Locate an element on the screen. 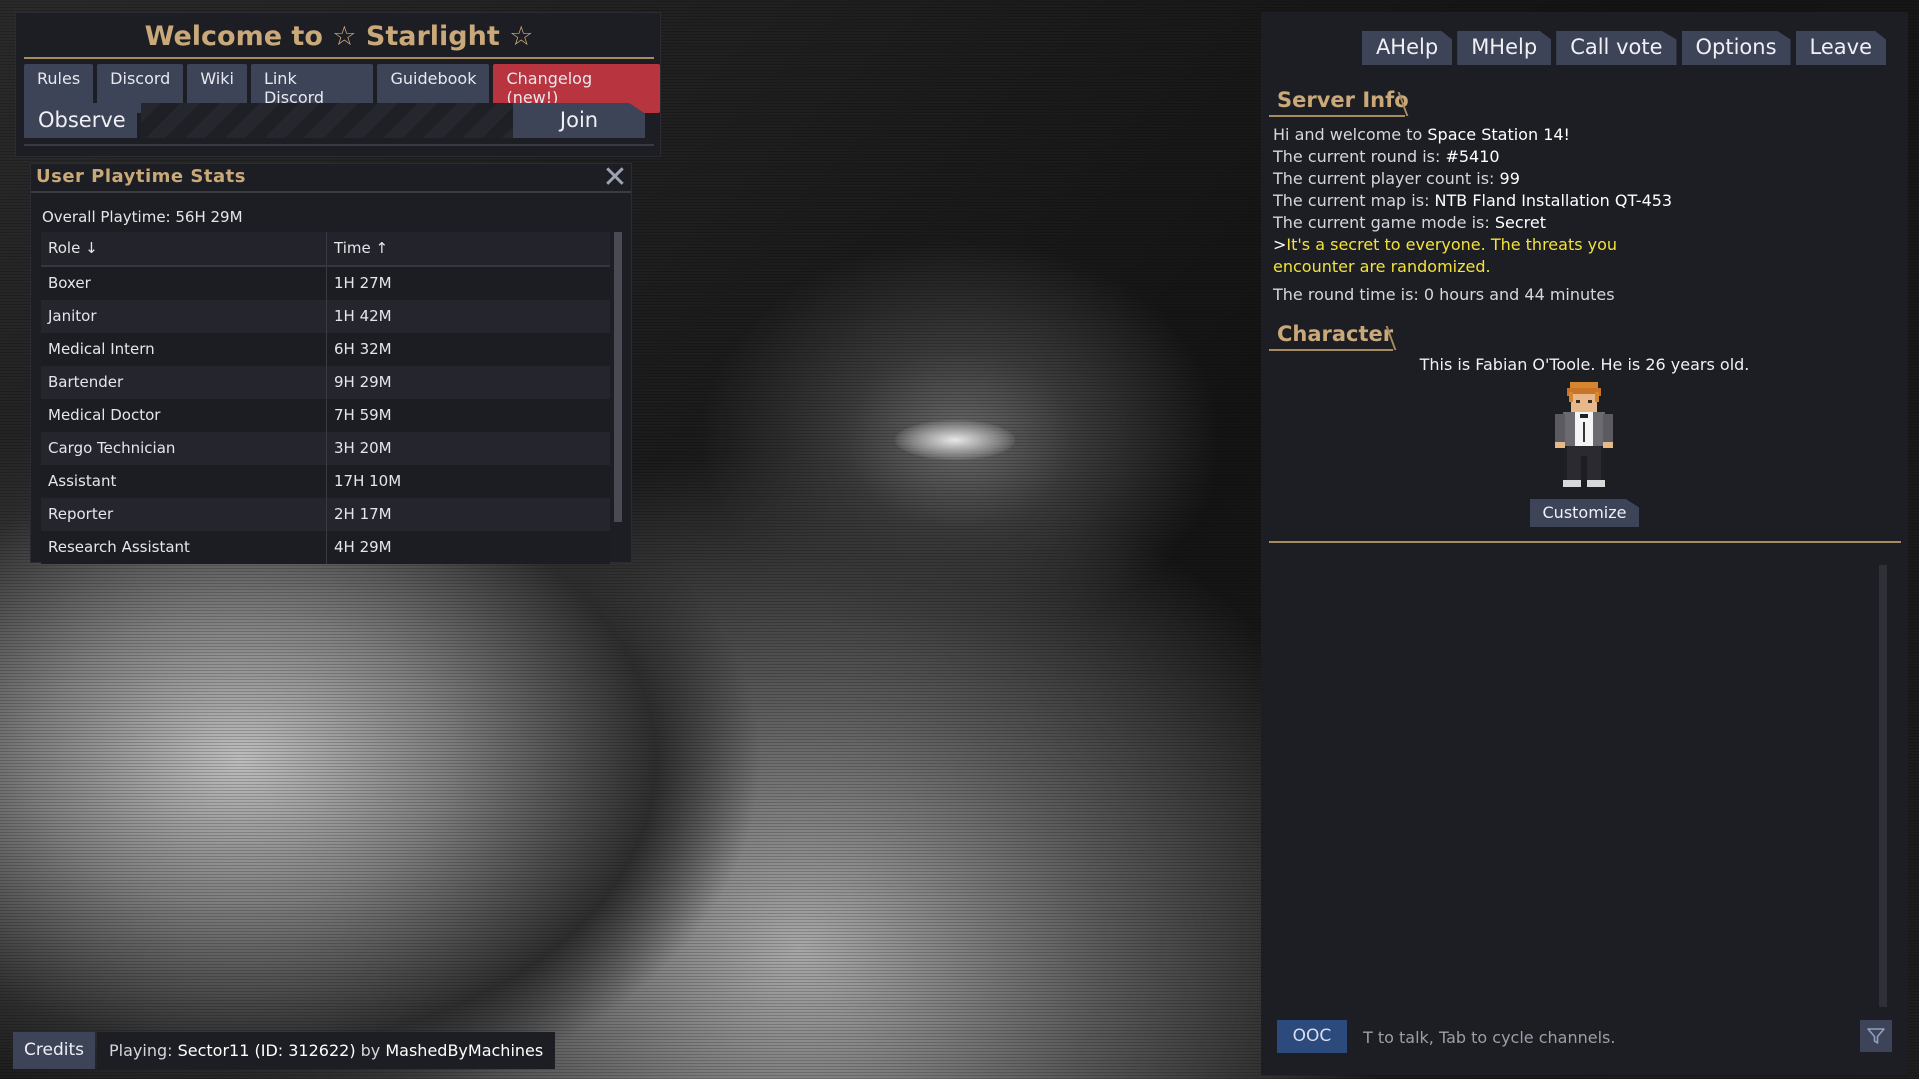  mode-description-line2: encounter are randomized. is located at coordinates (1382, 266).